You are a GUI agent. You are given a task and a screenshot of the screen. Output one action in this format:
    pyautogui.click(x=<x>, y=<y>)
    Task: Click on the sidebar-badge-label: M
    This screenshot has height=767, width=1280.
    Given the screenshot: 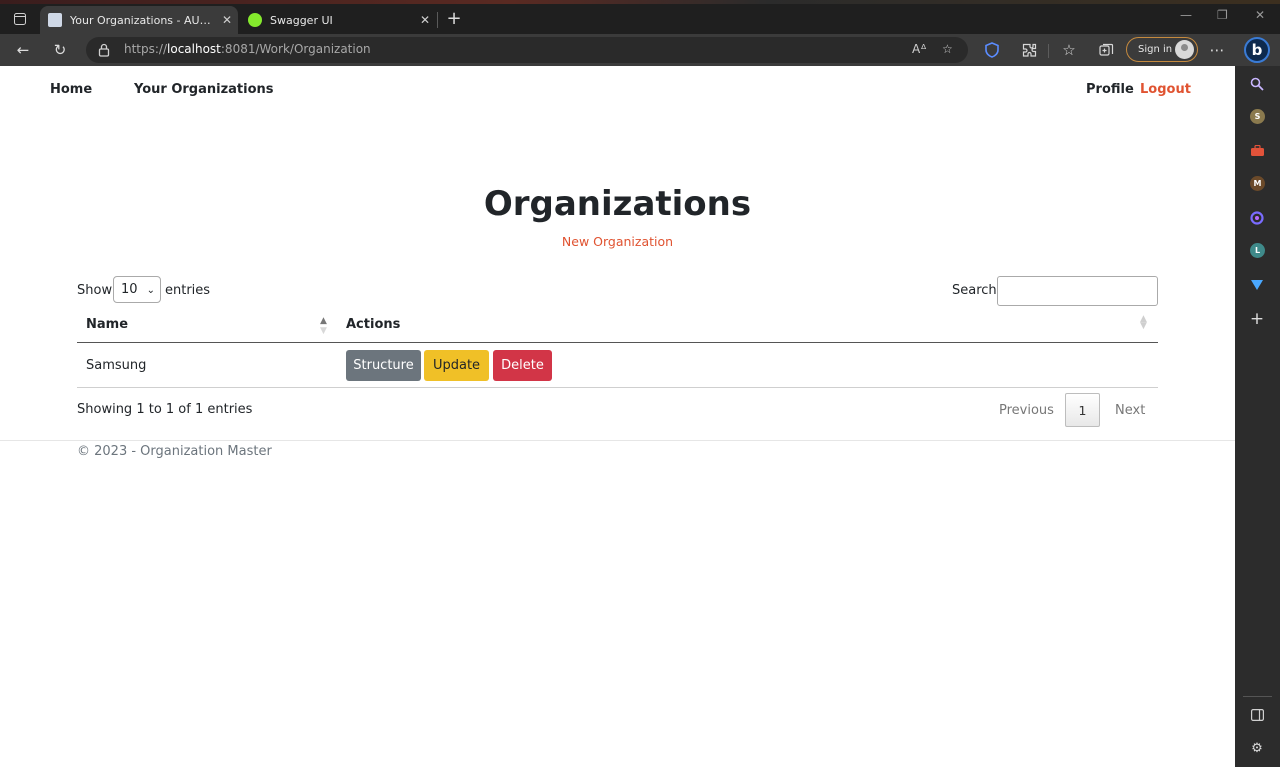 What is the action you would take?
    pyautogui.click(x=1257, y=183)
    